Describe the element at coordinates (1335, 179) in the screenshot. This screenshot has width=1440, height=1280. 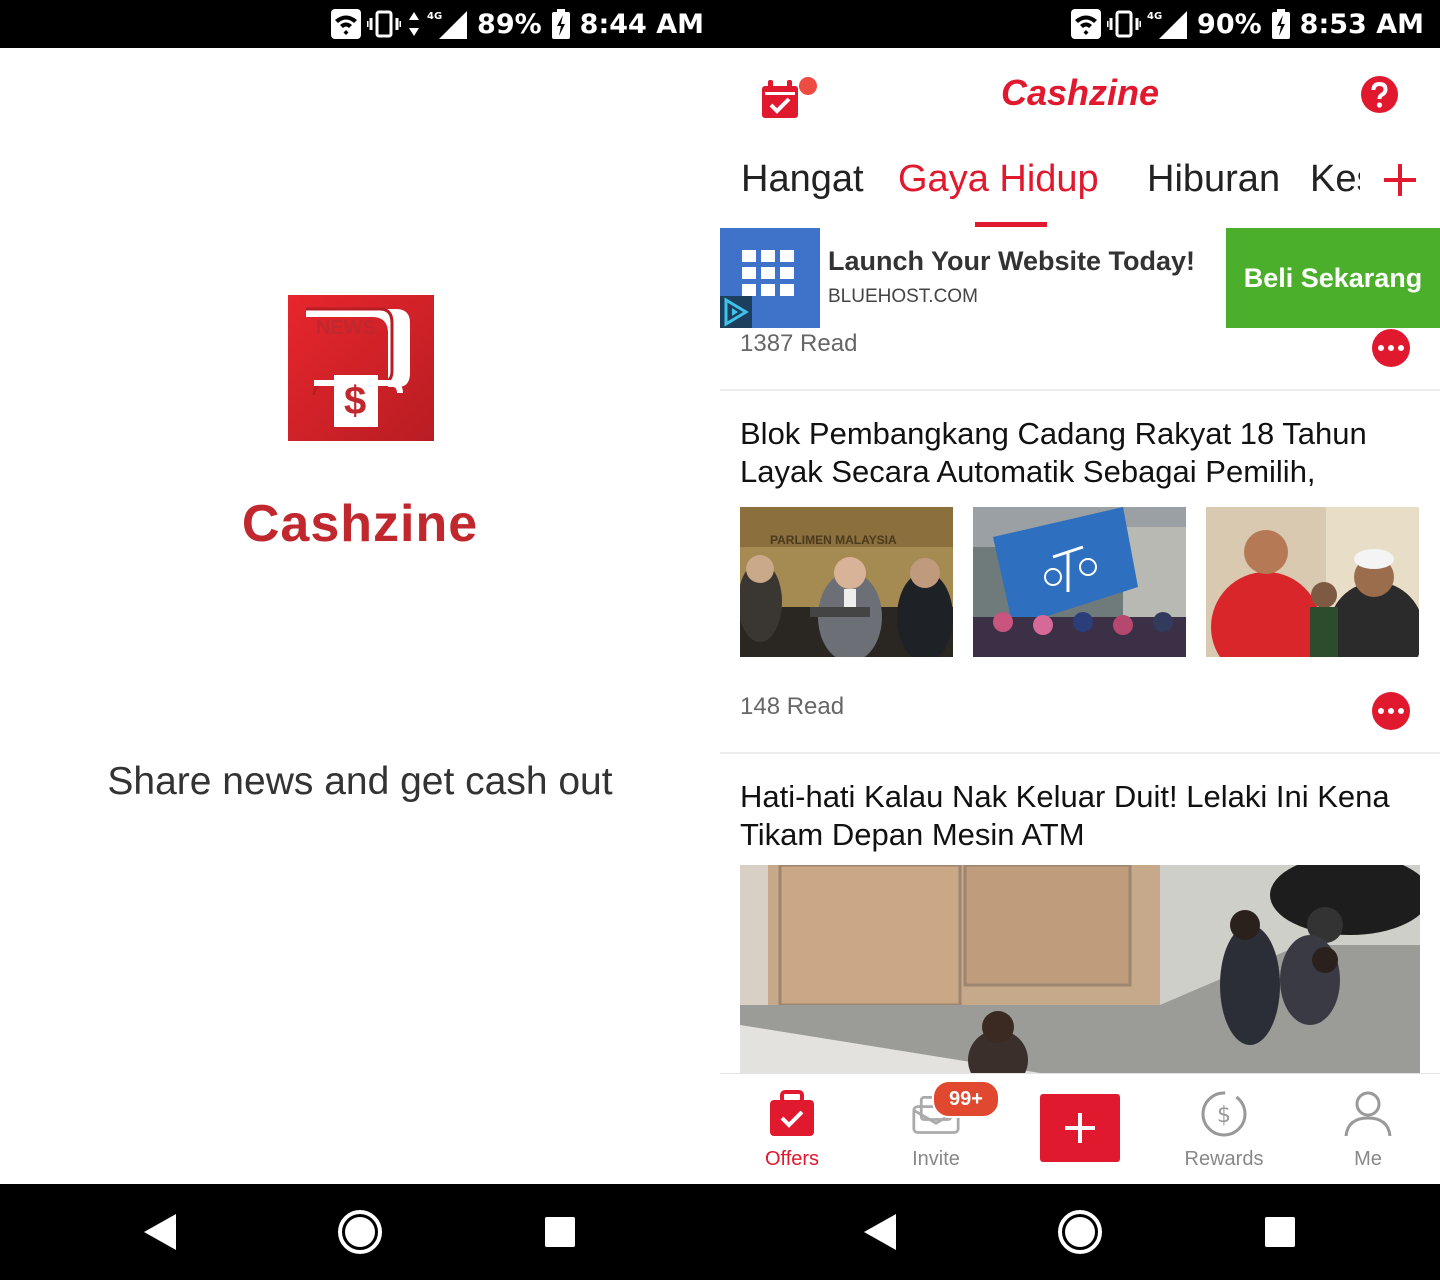
I see `tab-kes: Kes` at that location.